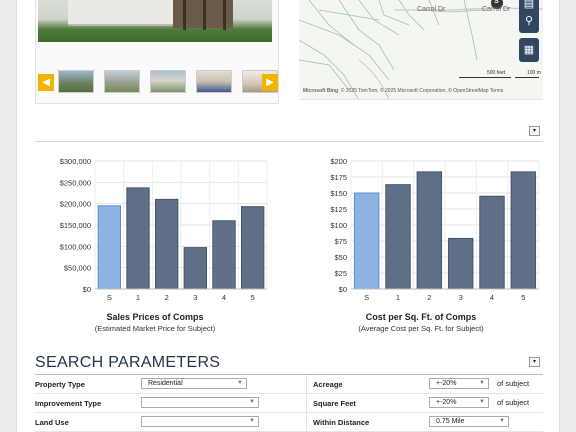  Describe the element at coordinates (157, 52) in the screenshot. I see `property-photo-panel: ◀ ▶` at that location.